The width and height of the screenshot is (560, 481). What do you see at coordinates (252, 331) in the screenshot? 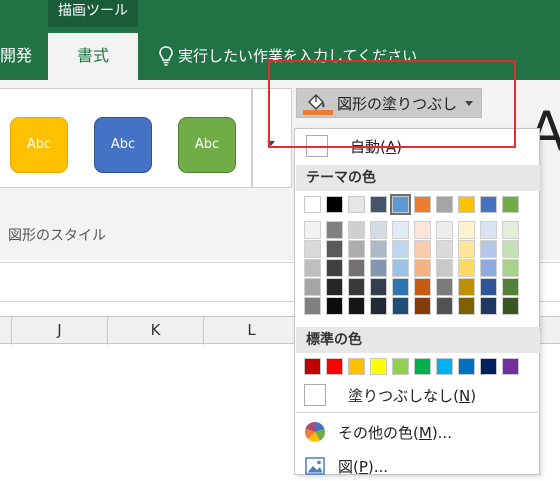
I see `column-header-l: L` at bounding box center [252, 331].